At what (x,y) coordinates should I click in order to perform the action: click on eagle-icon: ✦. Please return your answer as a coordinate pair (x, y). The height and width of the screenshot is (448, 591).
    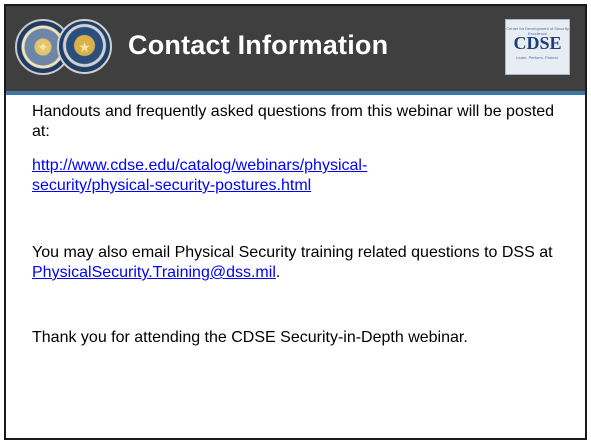
    Looking at the image, I should click on (43, 47).